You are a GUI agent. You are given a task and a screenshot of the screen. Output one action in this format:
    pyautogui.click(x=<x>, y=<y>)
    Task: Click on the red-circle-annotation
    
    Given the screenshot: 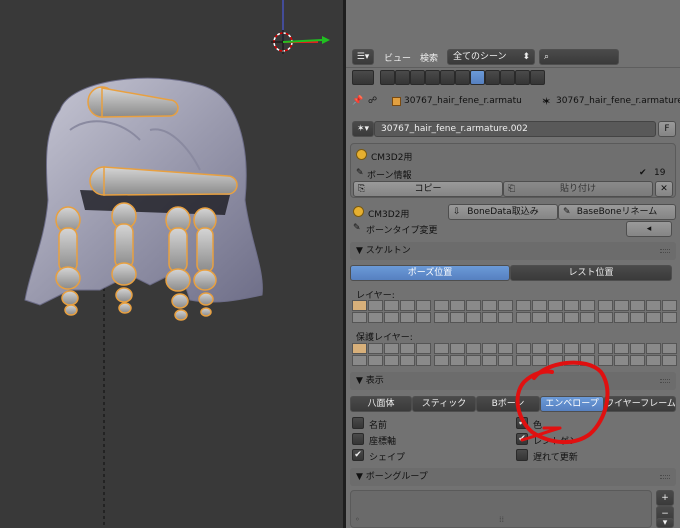 What is the action you would take?
    pyautogui.click(x=562, y=402)
    